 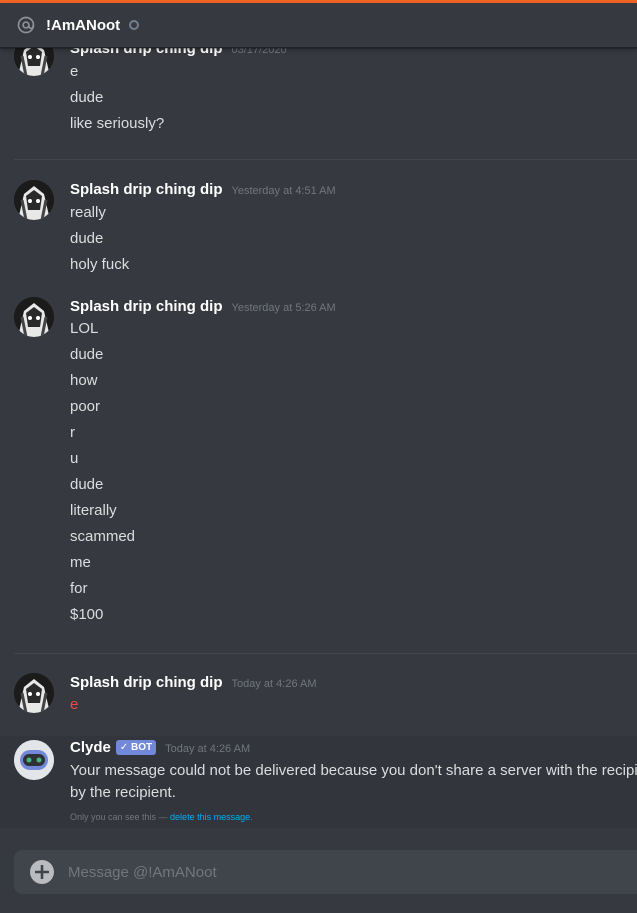 What do you see at coordinates (83, 25) in the screenshot?
I see `recipient-name: !AmANoot` at bounding box center [83, 25].